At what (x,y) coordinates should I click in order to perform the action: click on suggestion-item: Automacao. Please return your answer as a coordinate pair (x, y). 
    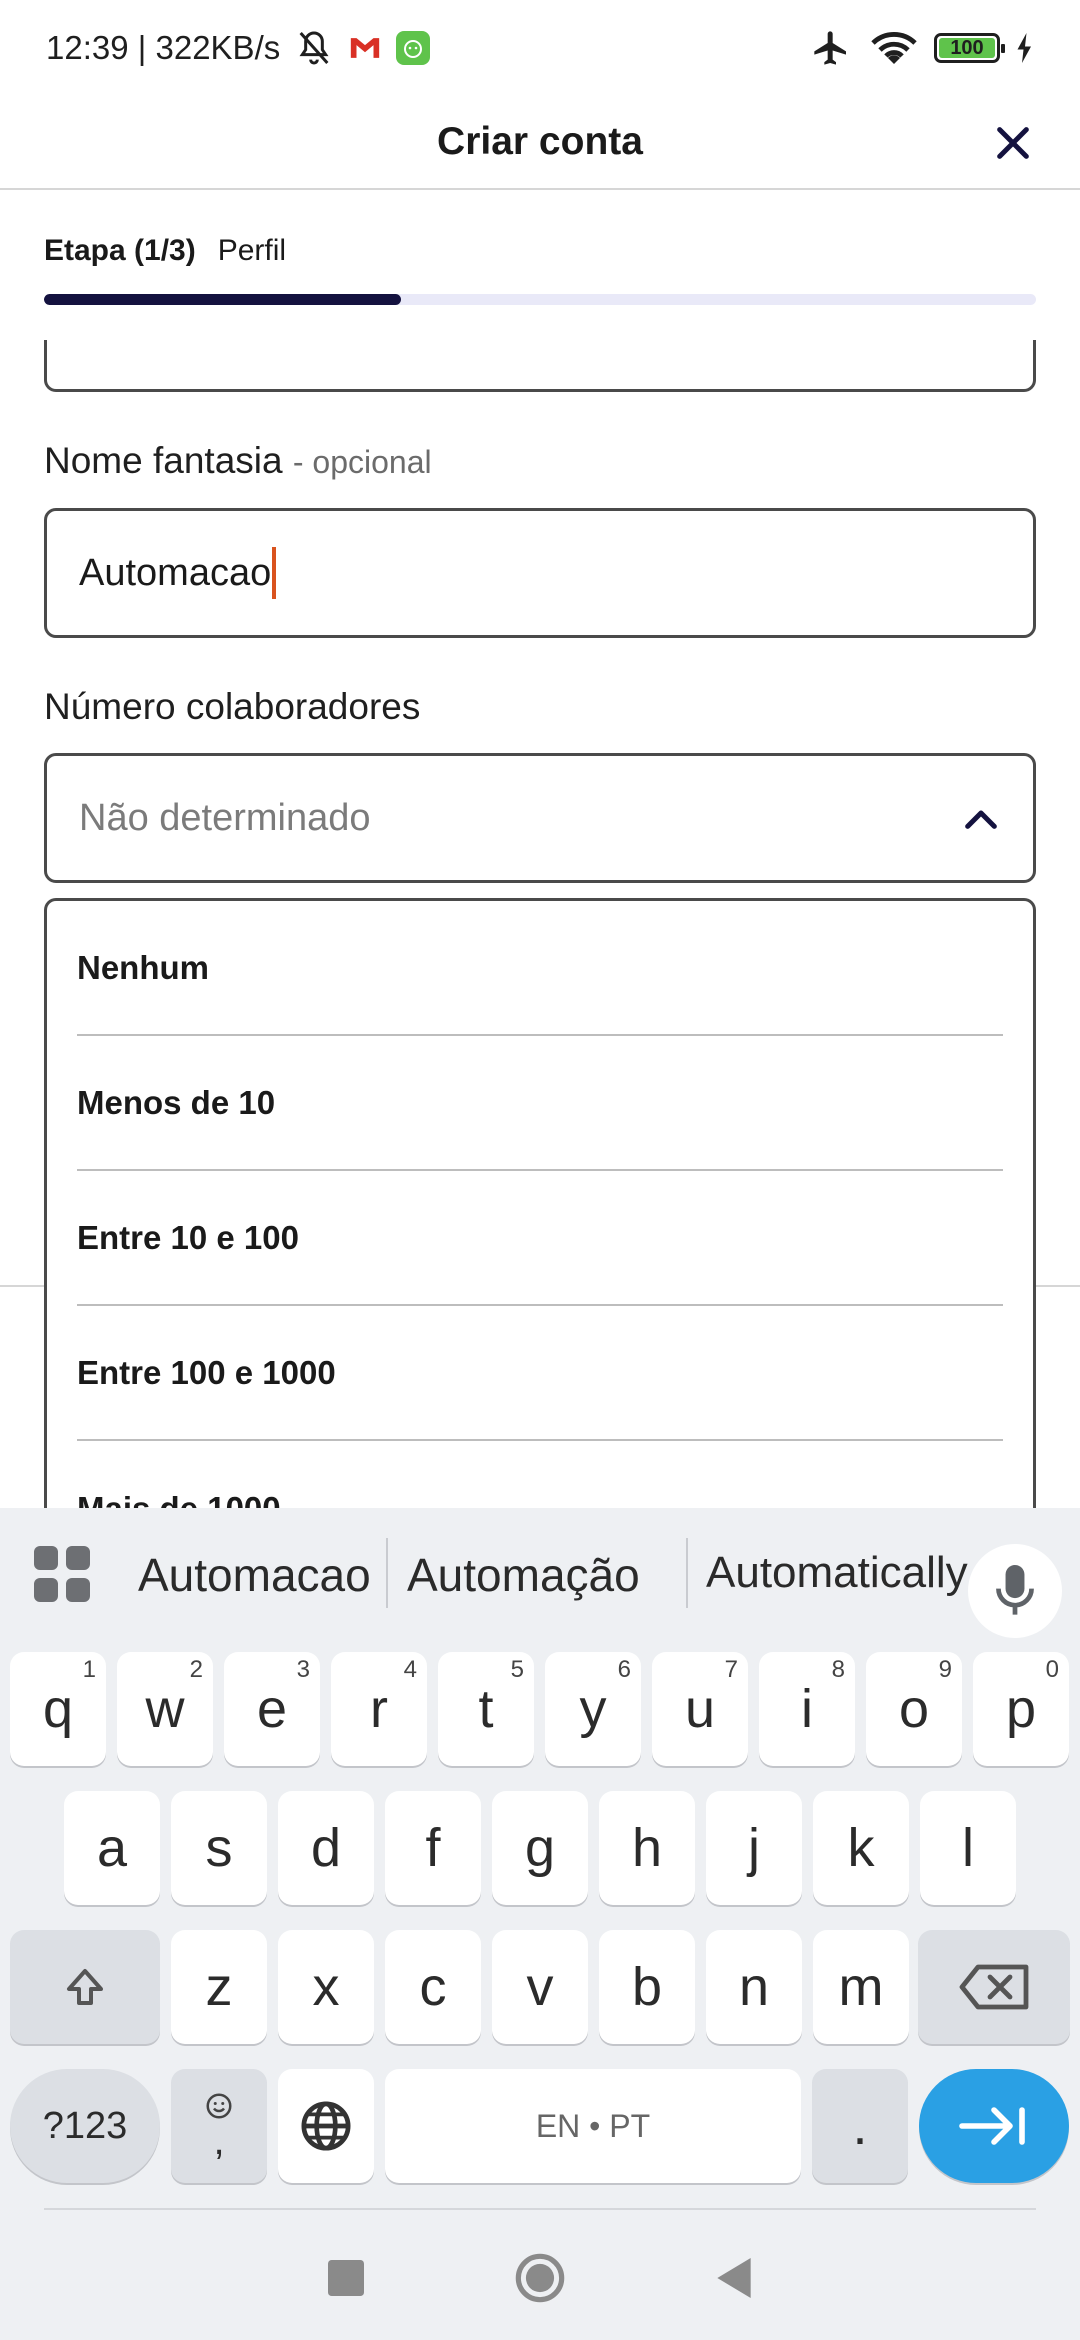
    Looking at the image, I should click on (254, 1575).